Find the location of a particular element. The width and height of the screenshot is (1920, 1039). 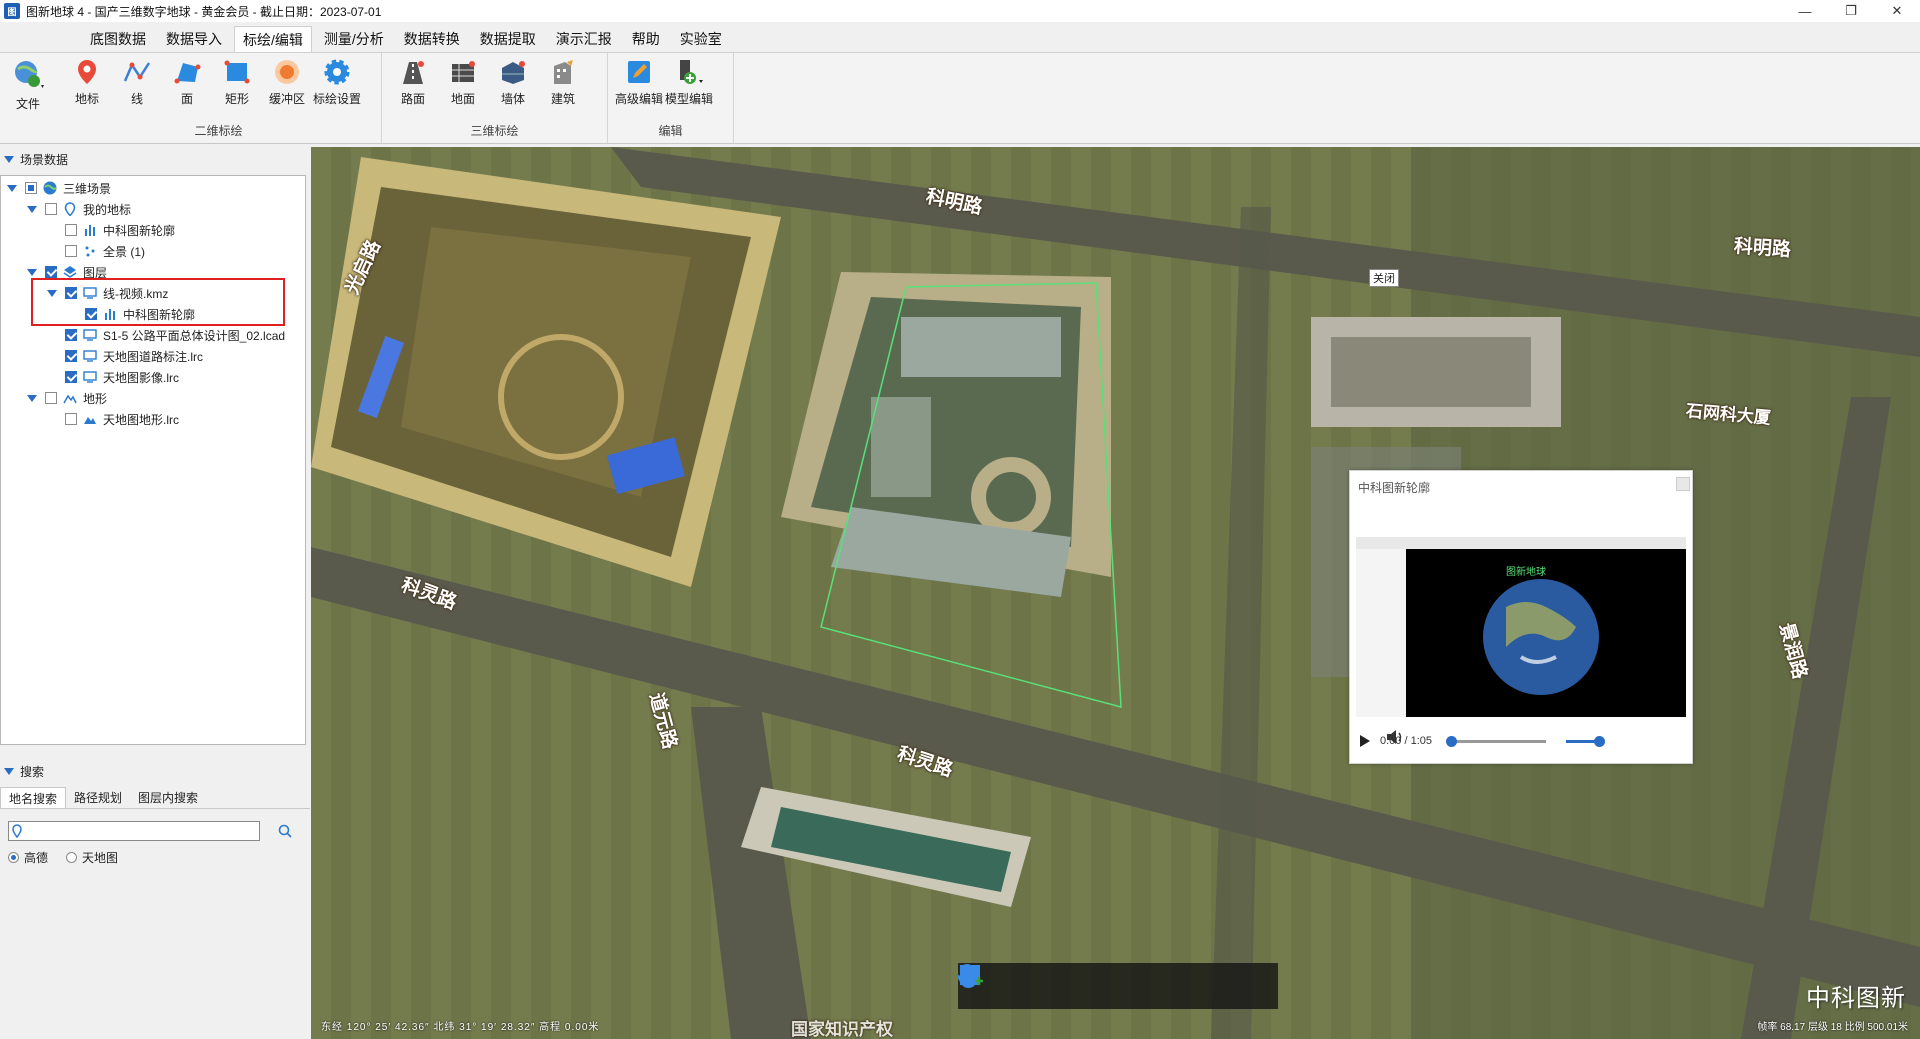

placemark-label: 地标 is located at coordinates (86, 99).